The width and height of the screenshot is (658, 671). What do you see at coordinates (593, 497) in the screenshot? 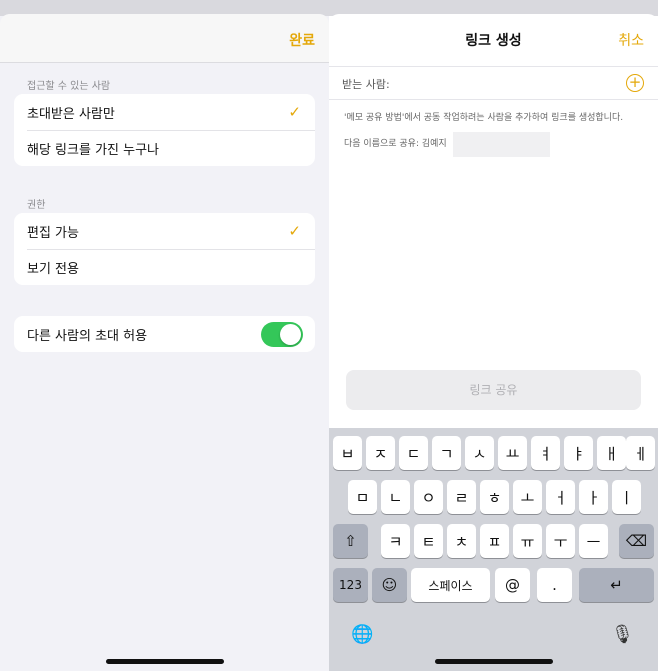
I see `key: ㅏ` at bounding box center [593, 497].